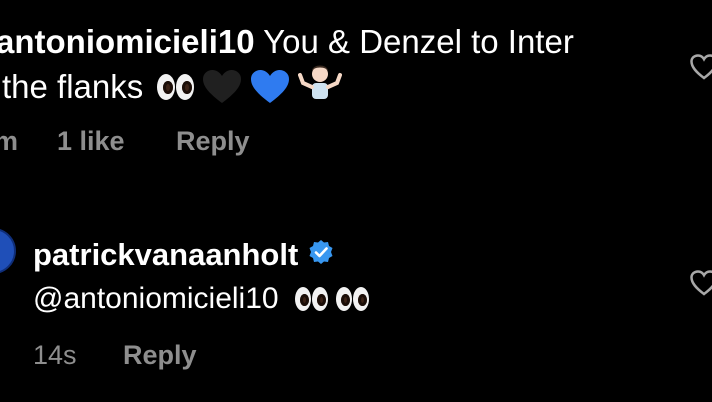 The width and height of the screenshot is (712, 402). I want to click on comment-2-header: patrickvanaanholt, so click(183, 255).